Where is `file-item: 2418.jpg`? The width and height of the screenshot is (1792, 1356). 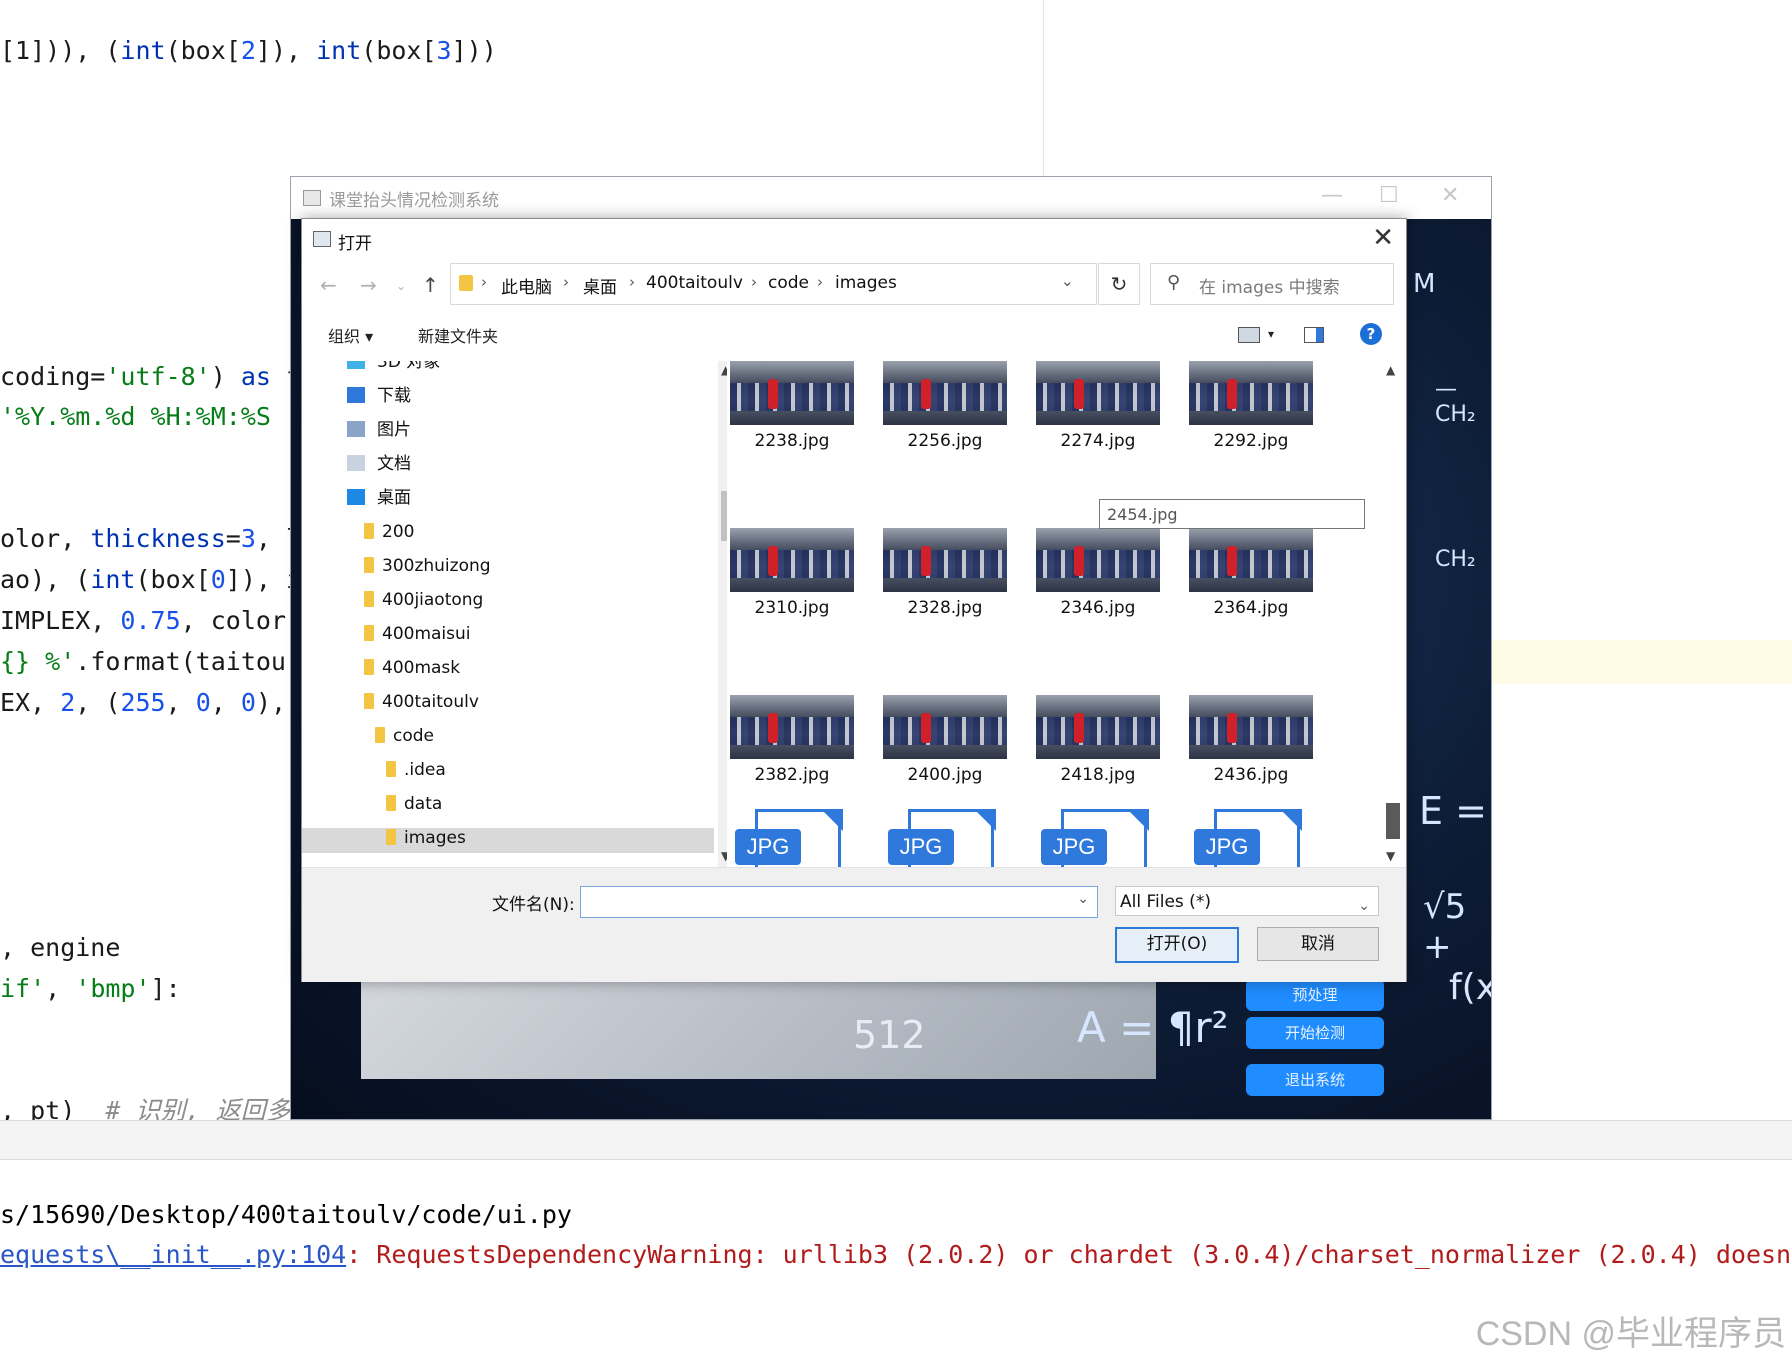
file-item: 2418.jpg is located at coordinates (1098, 755).